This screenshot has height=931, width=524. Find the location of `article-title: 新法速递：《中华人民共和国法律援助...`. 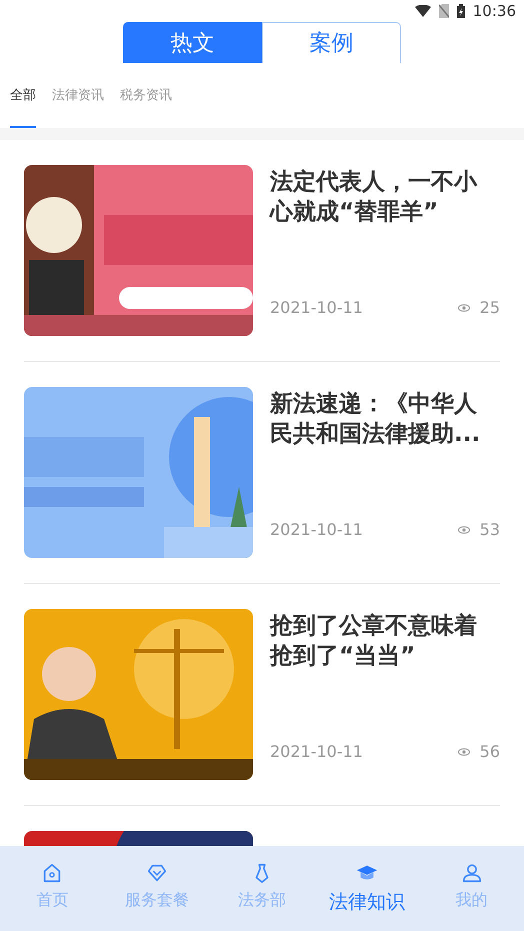

article-title: 新法速递：《中华人民共和国法律援助... is located at coordinates (379, 419).